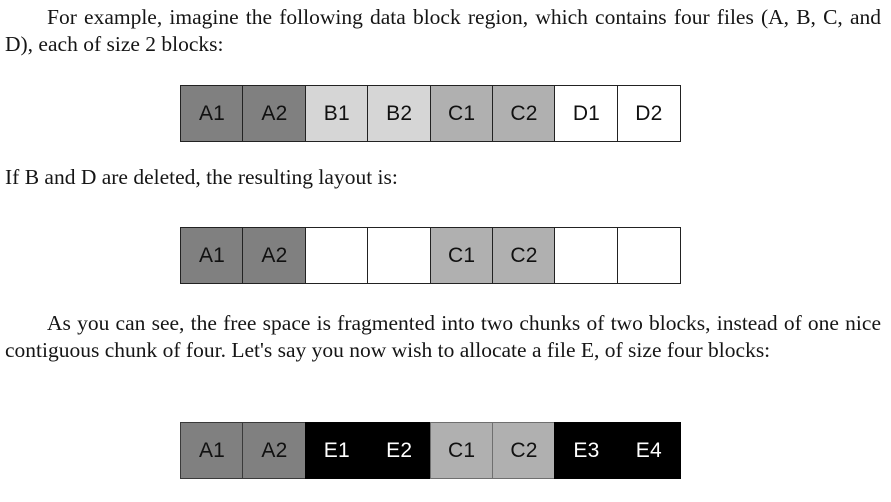 The height and width of the screenshot is (502, 891). I want to click on block-e1: E1, so click(336, 450).